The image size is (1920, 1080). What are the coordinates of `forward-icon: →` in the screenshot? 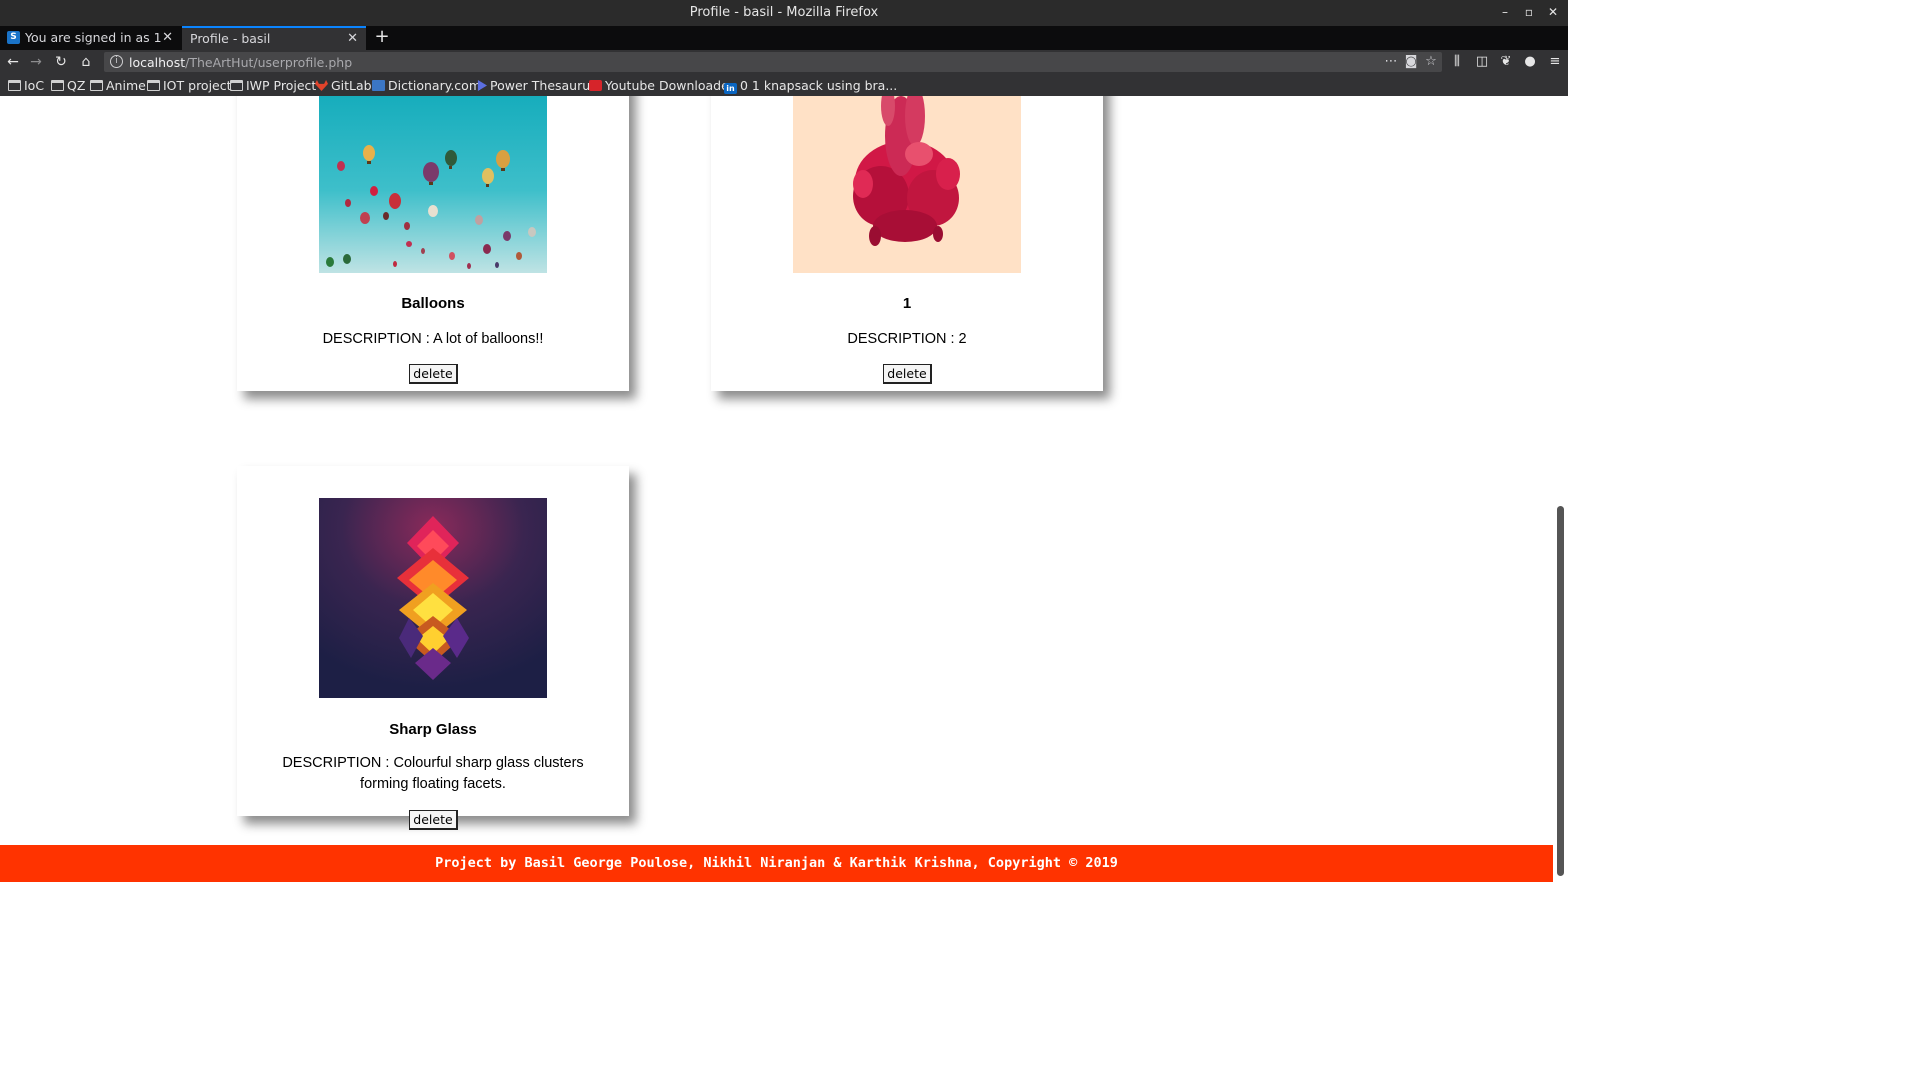 It's located at (36, 62).